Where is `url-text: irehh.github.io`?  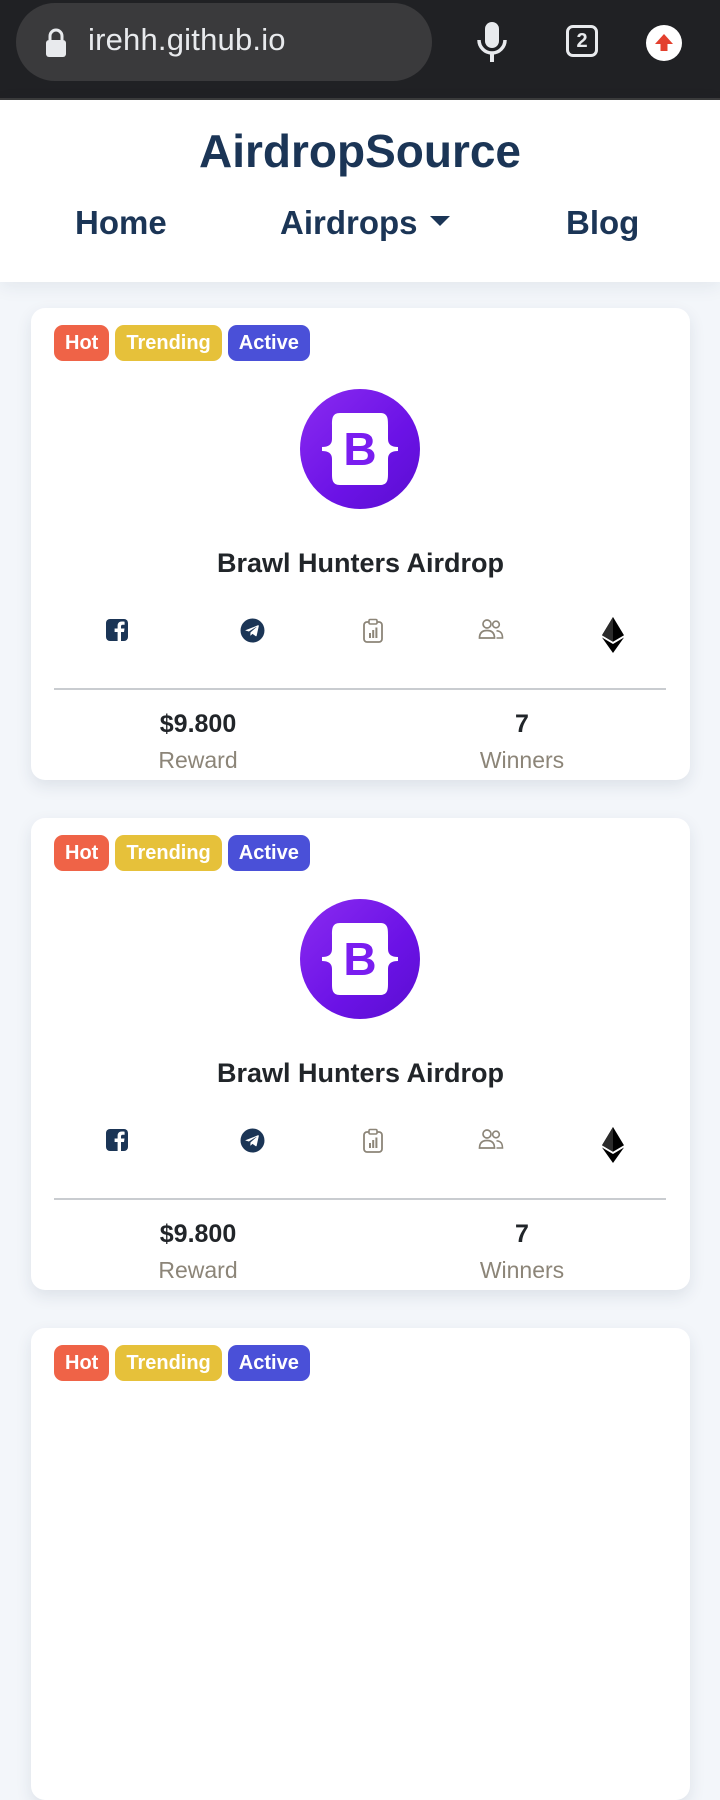
url-text: irehh.github.io is located at coordinates (187, 40).